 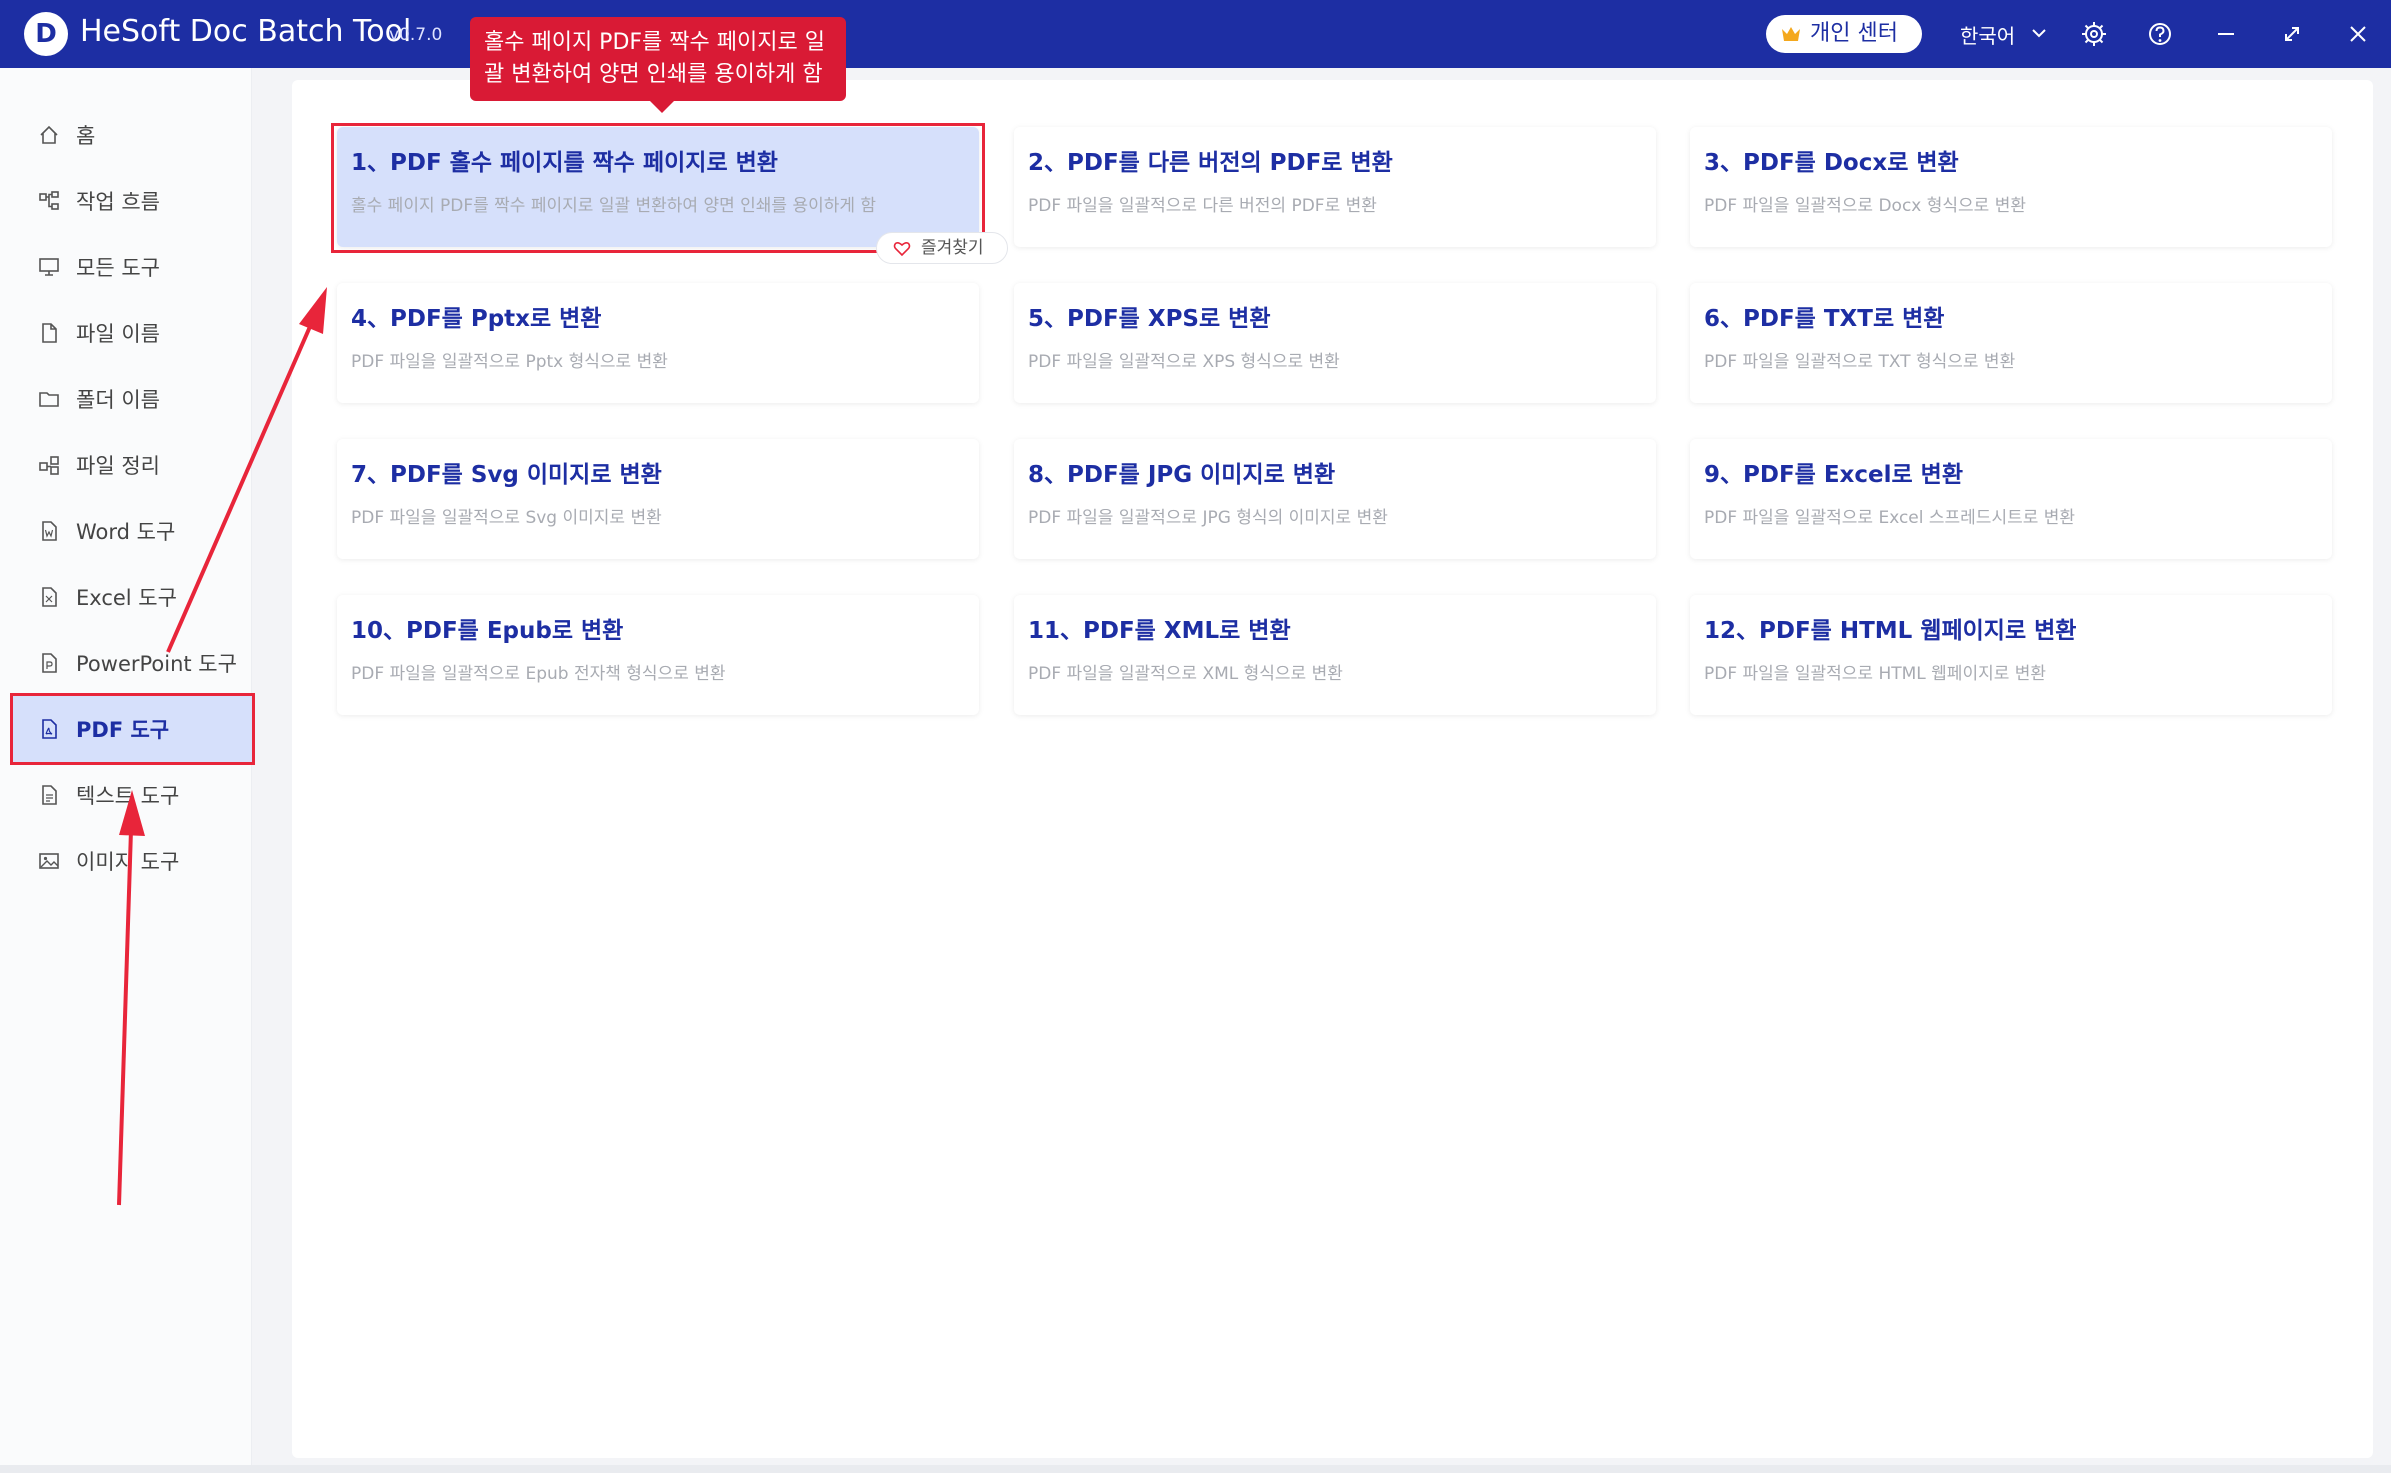 What do you see at coordinates (49, 597) in the screenshot?
I see `excel-icon` at bounding box center [49, 597].